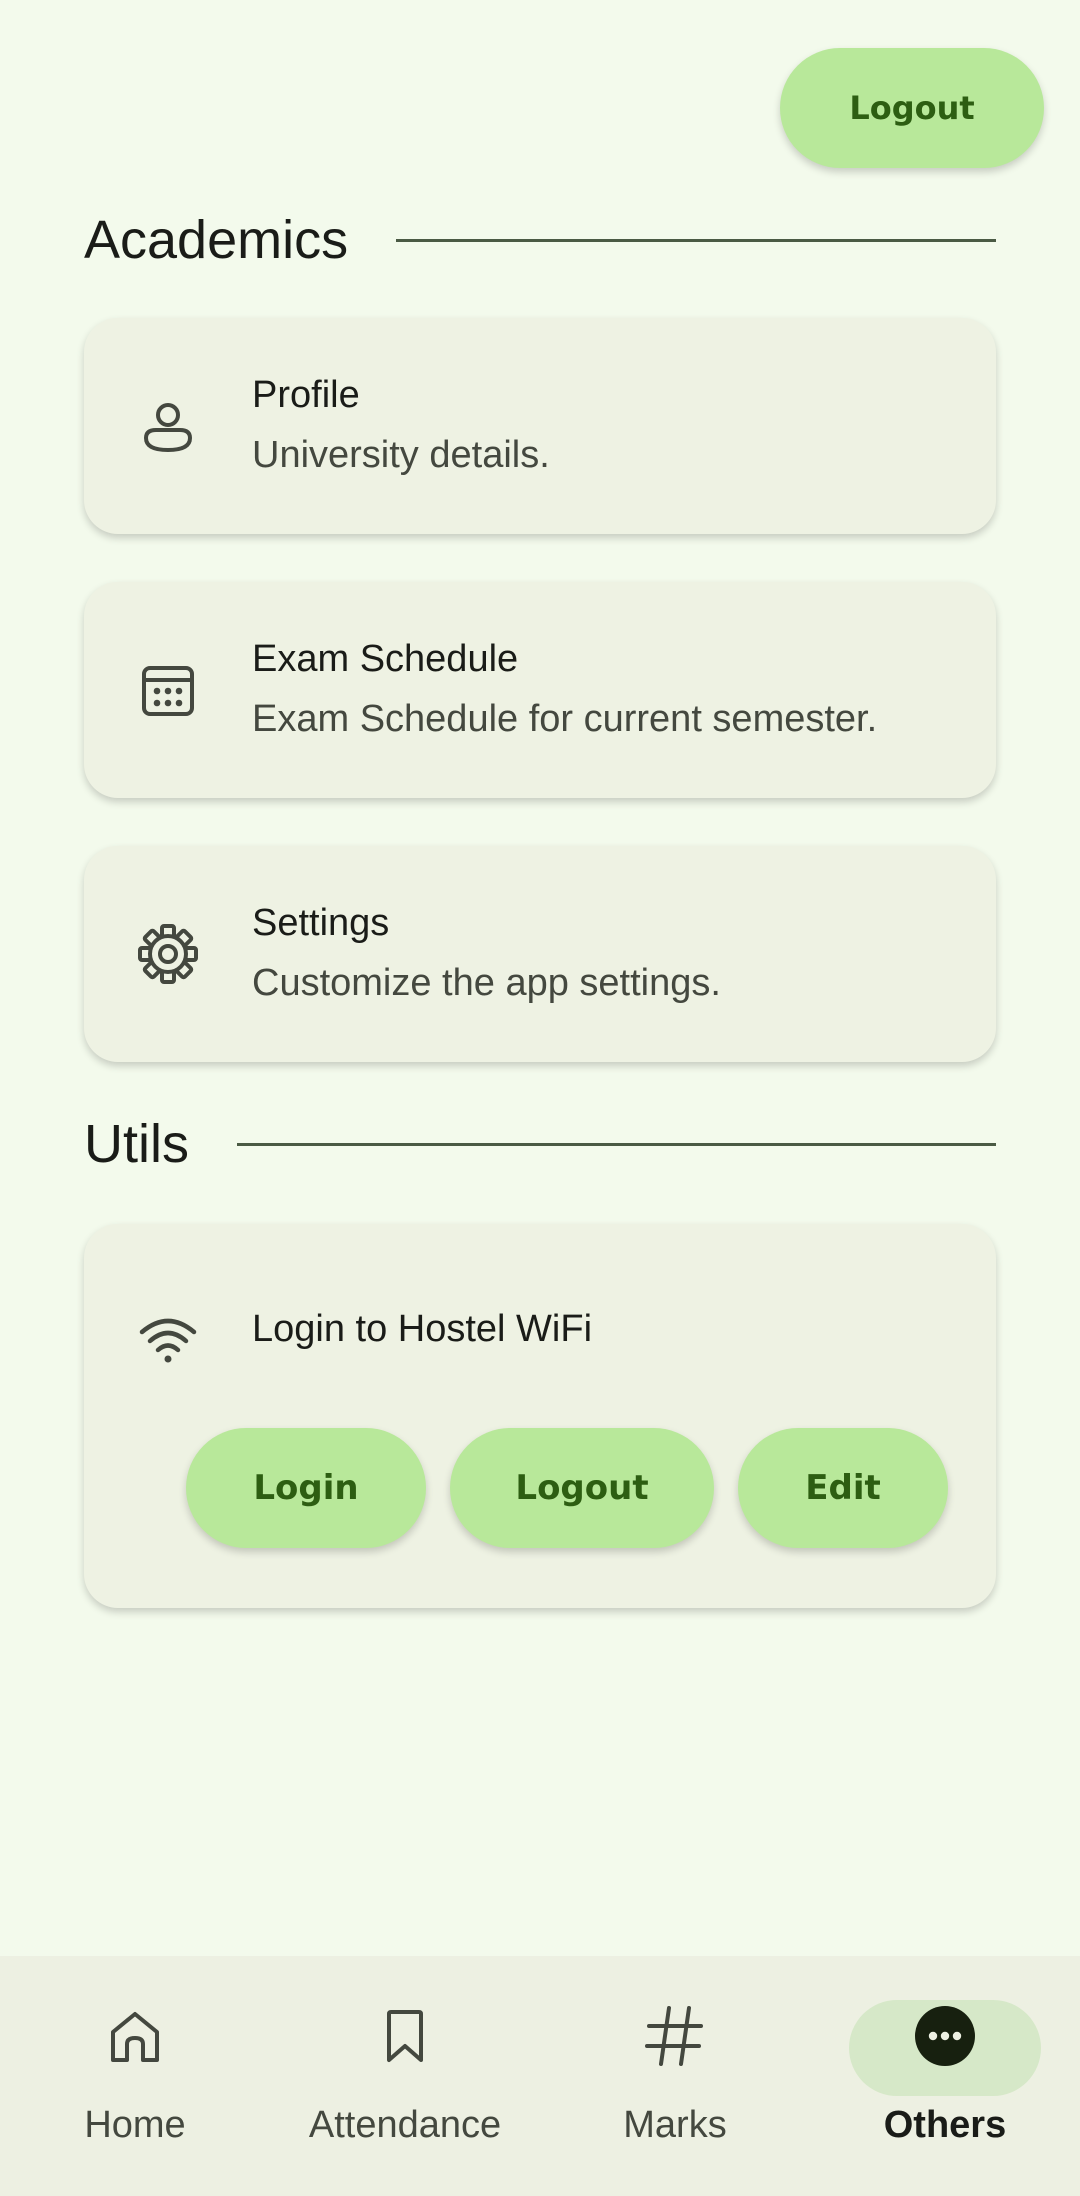 This screenshot has height=2196, width=1080. Describe the element at coordinates (945, 2125) in the screenshot. I see `nav-label-others: Others` at that location.